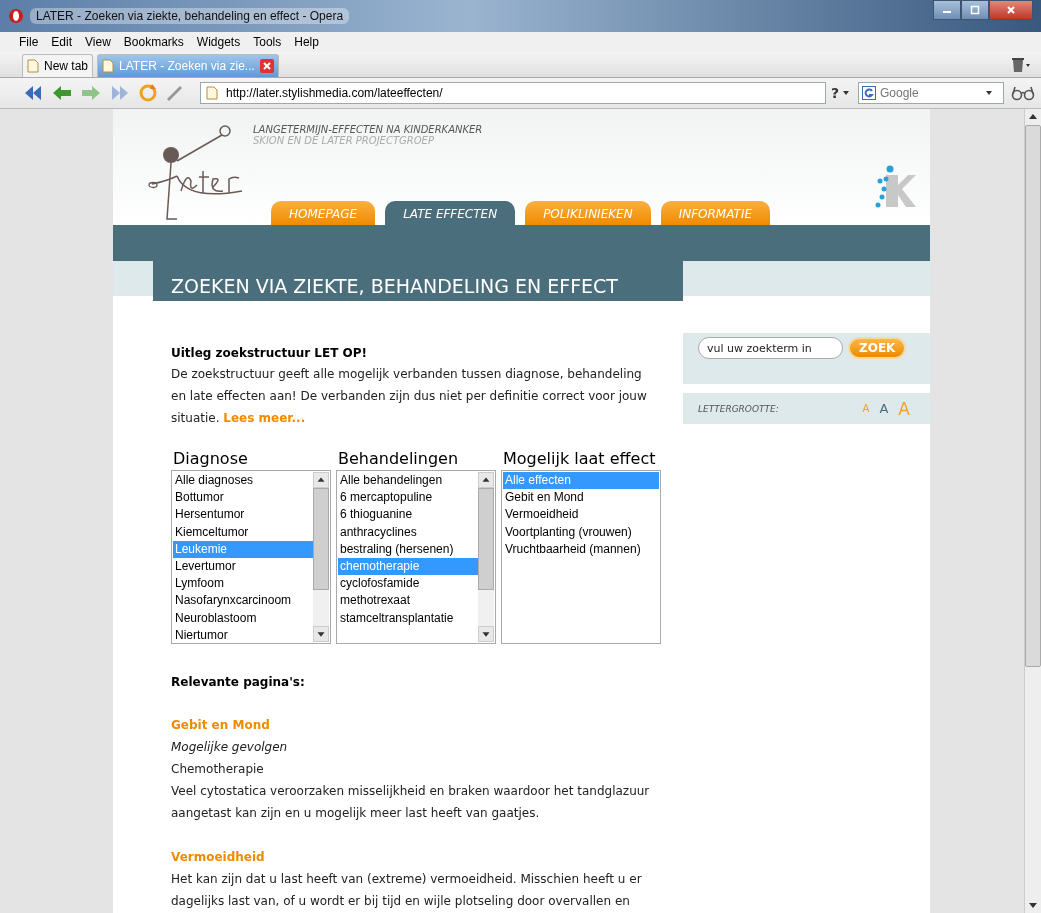 The height and width of the screenshot is (913, 1041). Describe the element at coordinates (175, 93) in the screenshot. I see `pen-icon` at that location.